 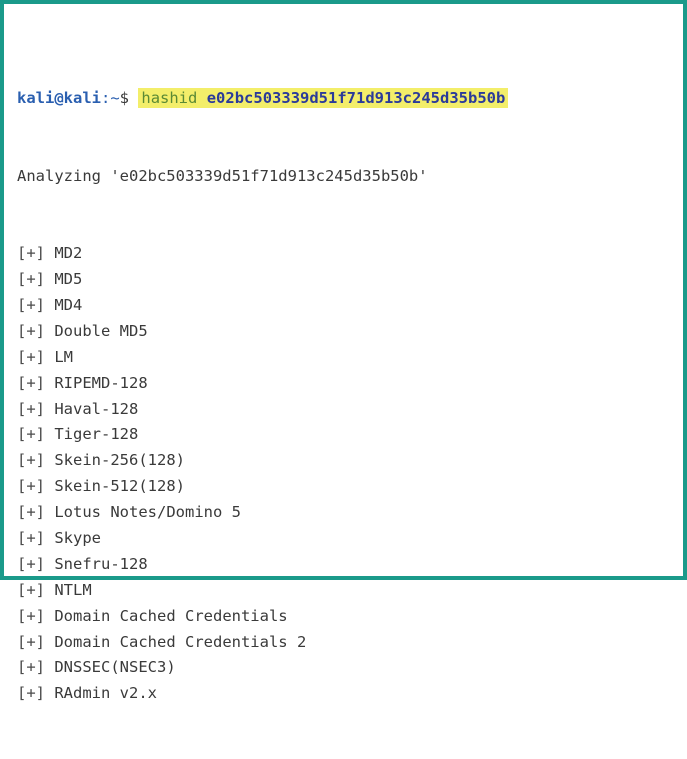 I want to click on result-line: [+] RAdmin v2.x, so click(x=346, y=694).